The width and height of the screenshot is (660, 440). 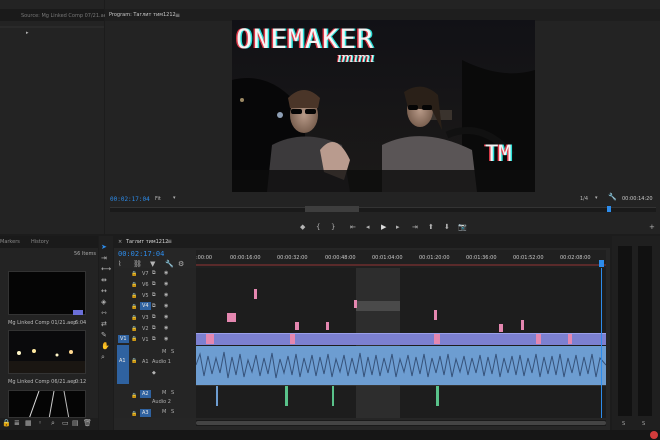 I want to click on sync-v4-icon: ⧉, so click(x=154, y=306).